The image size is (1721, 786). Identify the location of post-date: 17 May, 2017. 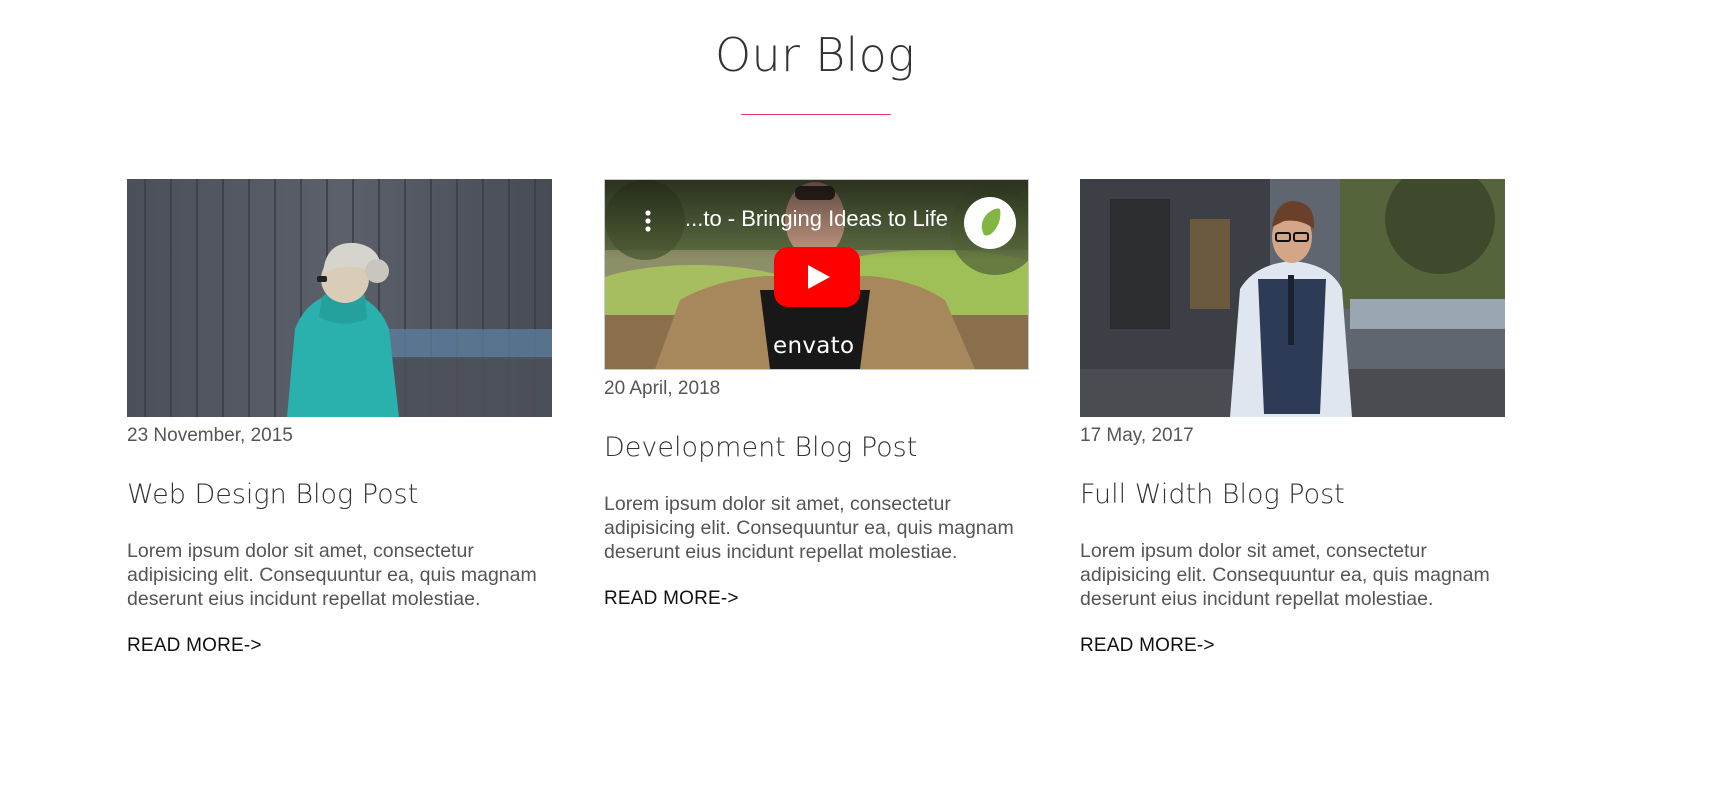
(1137, 435).